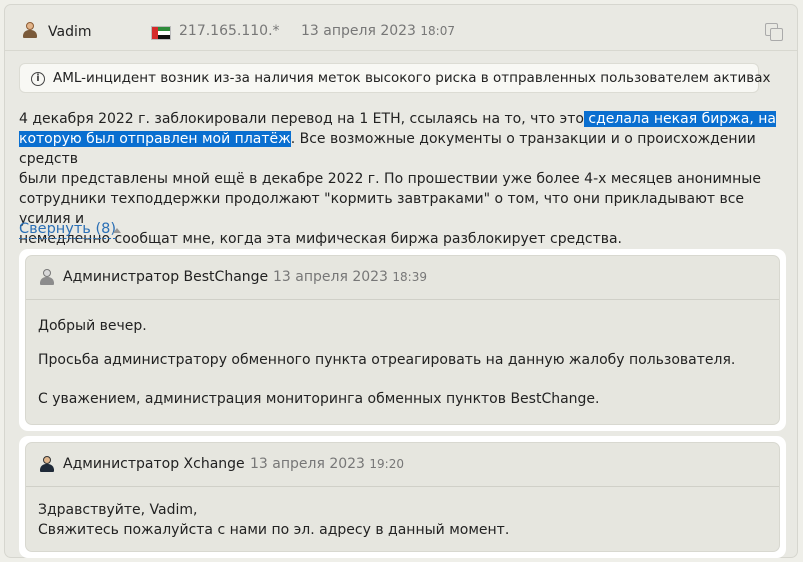 The height and width of the screenshot is (562, 803). What do you see at coordinates (437, 31) in the screenshot?
I see `review-date-time: 18:07` at bounding box center [437, 31].